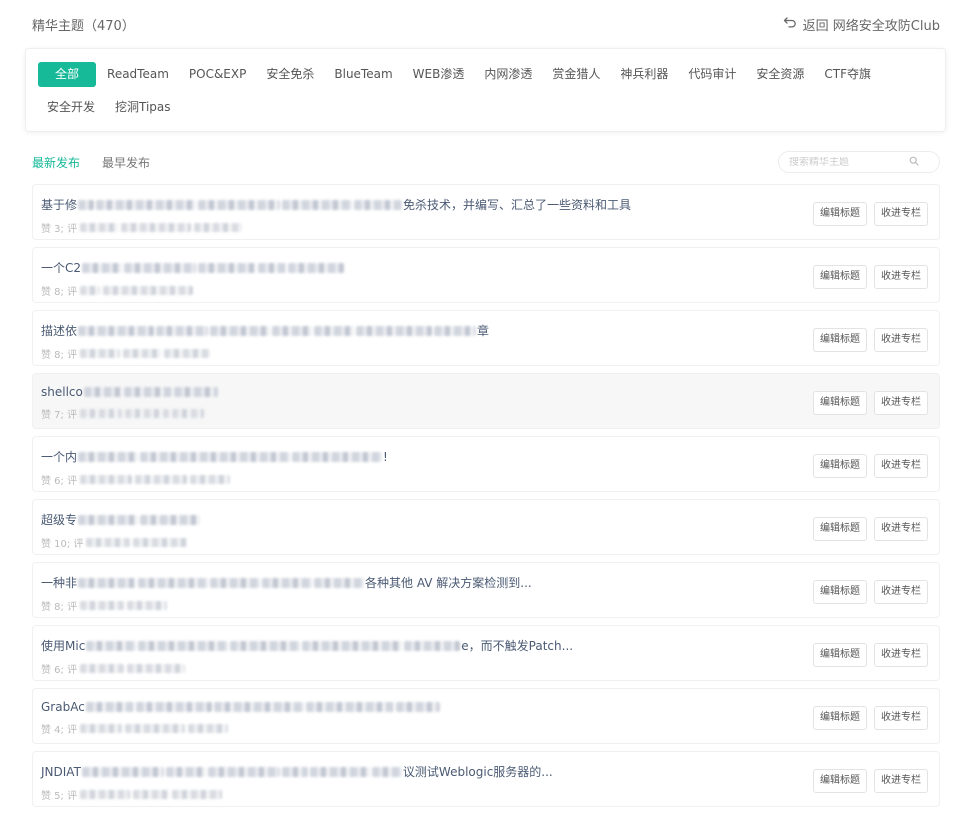  What do you see at coordinates (486, 716) in the screenshot?
I see `topic-row: GrabAc 赞 4; 评 编辑标题 收进专栏` at bounding box center [486, 716].